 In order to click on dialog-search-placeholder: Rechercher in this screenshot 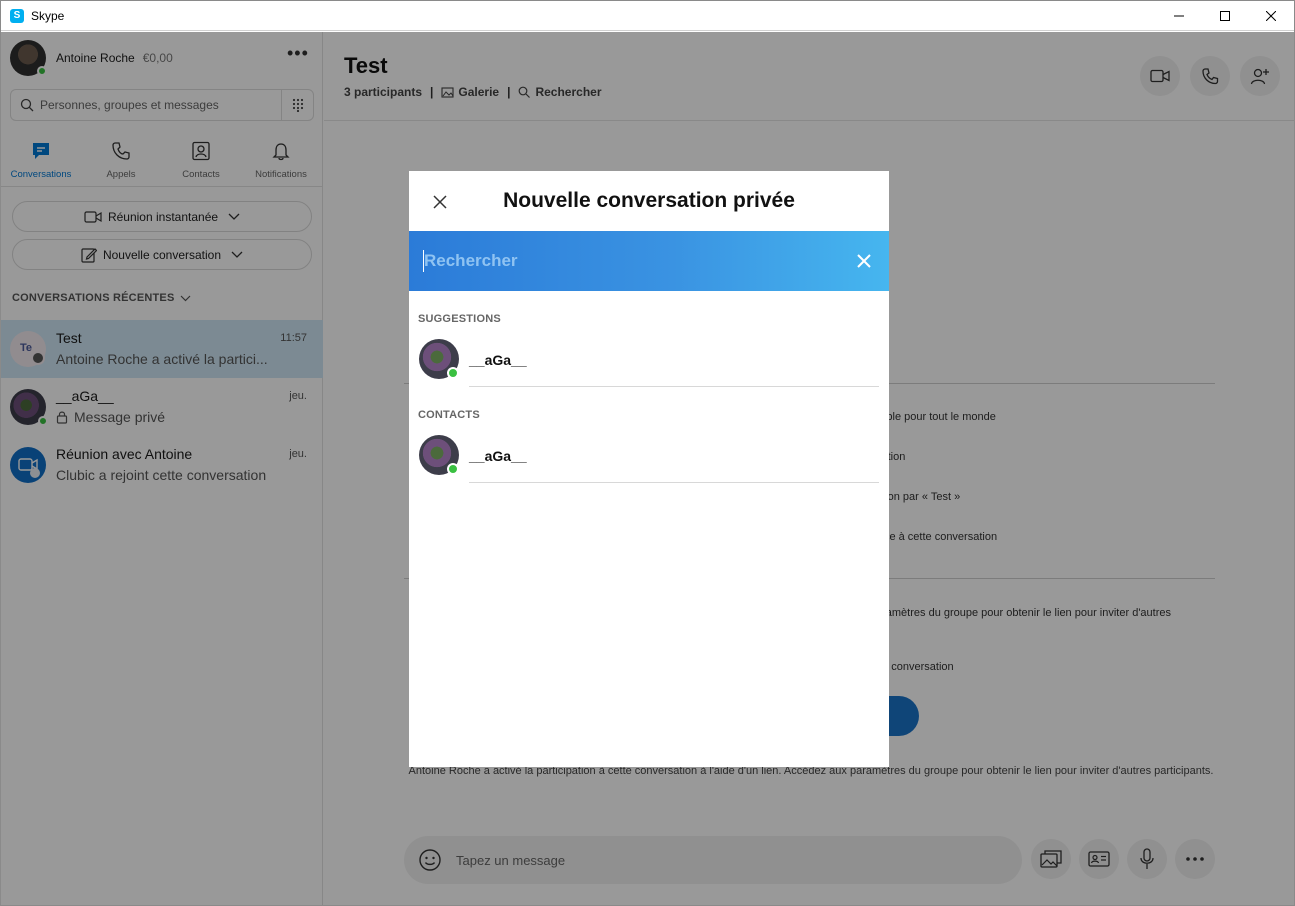, I will do `click(471, 260)`.